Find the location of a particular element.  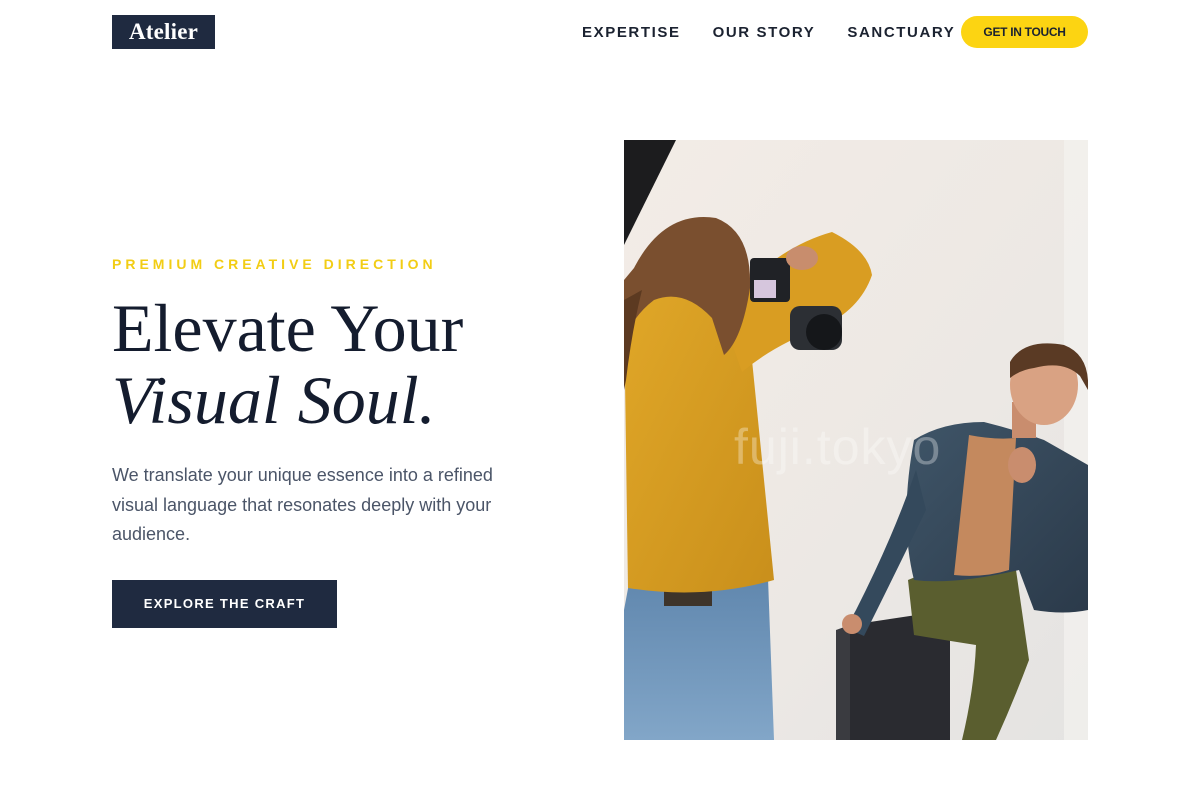

nav-link-our-story: OUR STORY is located at coordinates (764, 32).